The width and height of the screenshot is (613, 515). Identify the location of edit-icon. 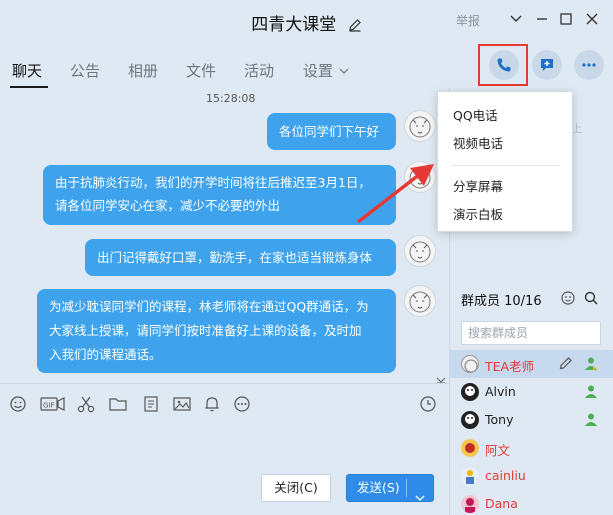
(566, 363).